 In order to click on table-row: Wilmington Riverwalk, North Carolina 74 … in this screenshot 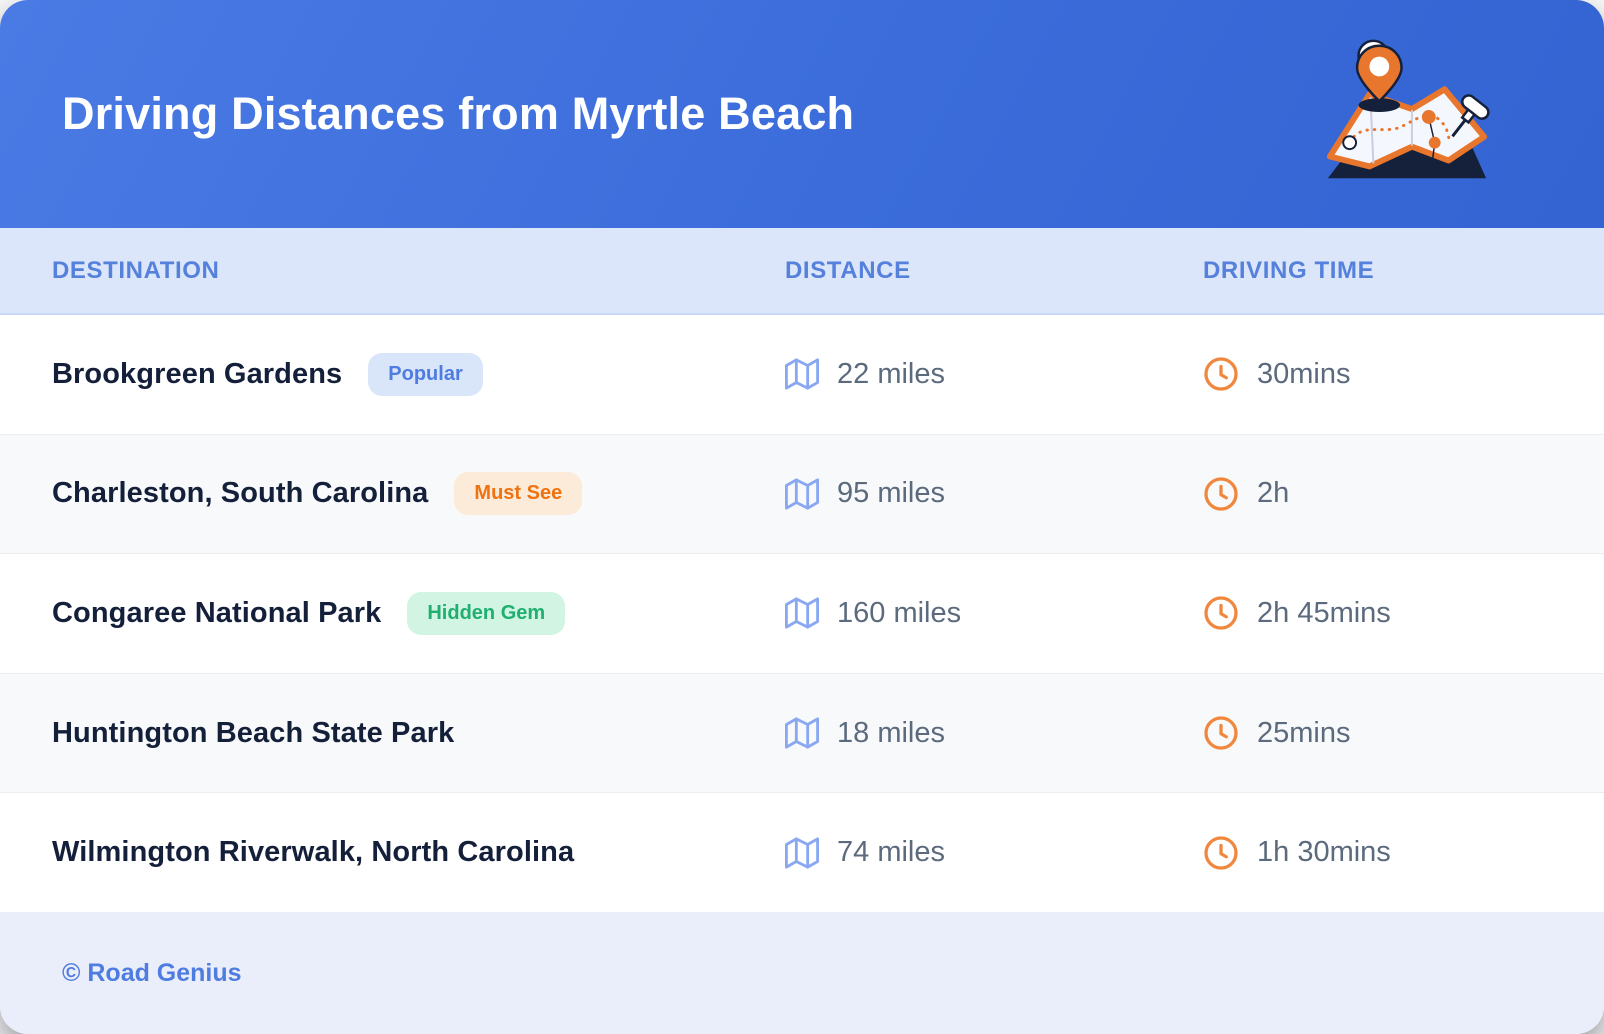, I will do `click(802, 852)`.